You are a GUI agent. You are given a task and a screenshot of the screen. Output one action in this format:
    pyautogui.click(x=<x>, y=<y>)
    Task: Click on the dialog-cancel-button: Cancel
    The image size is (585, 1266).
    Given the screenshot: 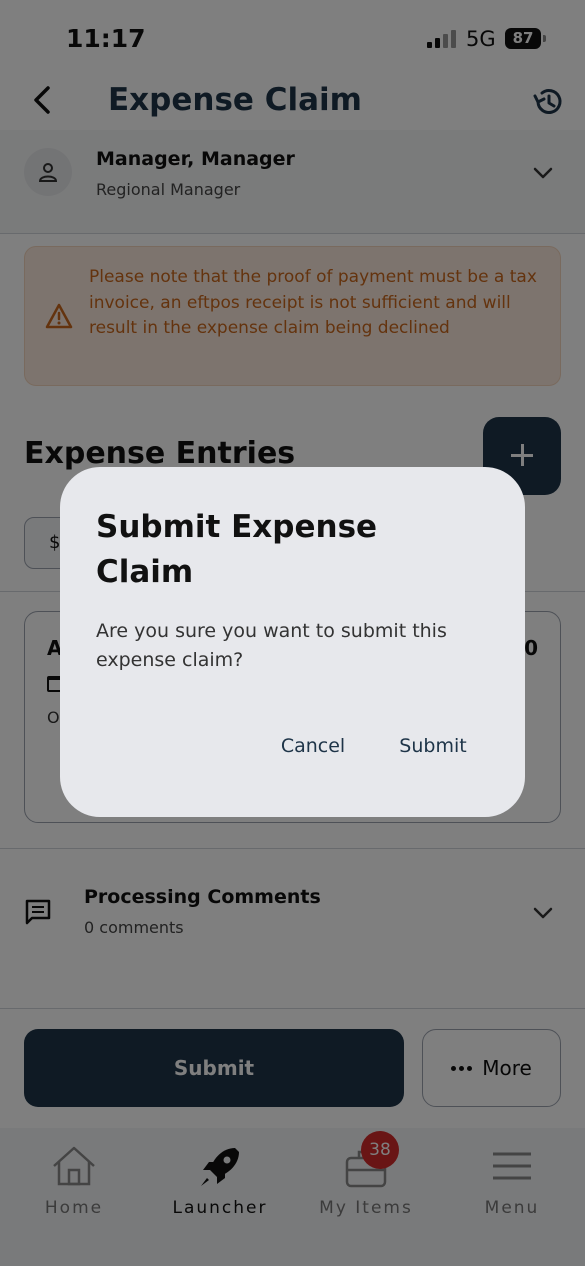 What is the action you would take?
    pyautogui.click(x=313, y=746)
    